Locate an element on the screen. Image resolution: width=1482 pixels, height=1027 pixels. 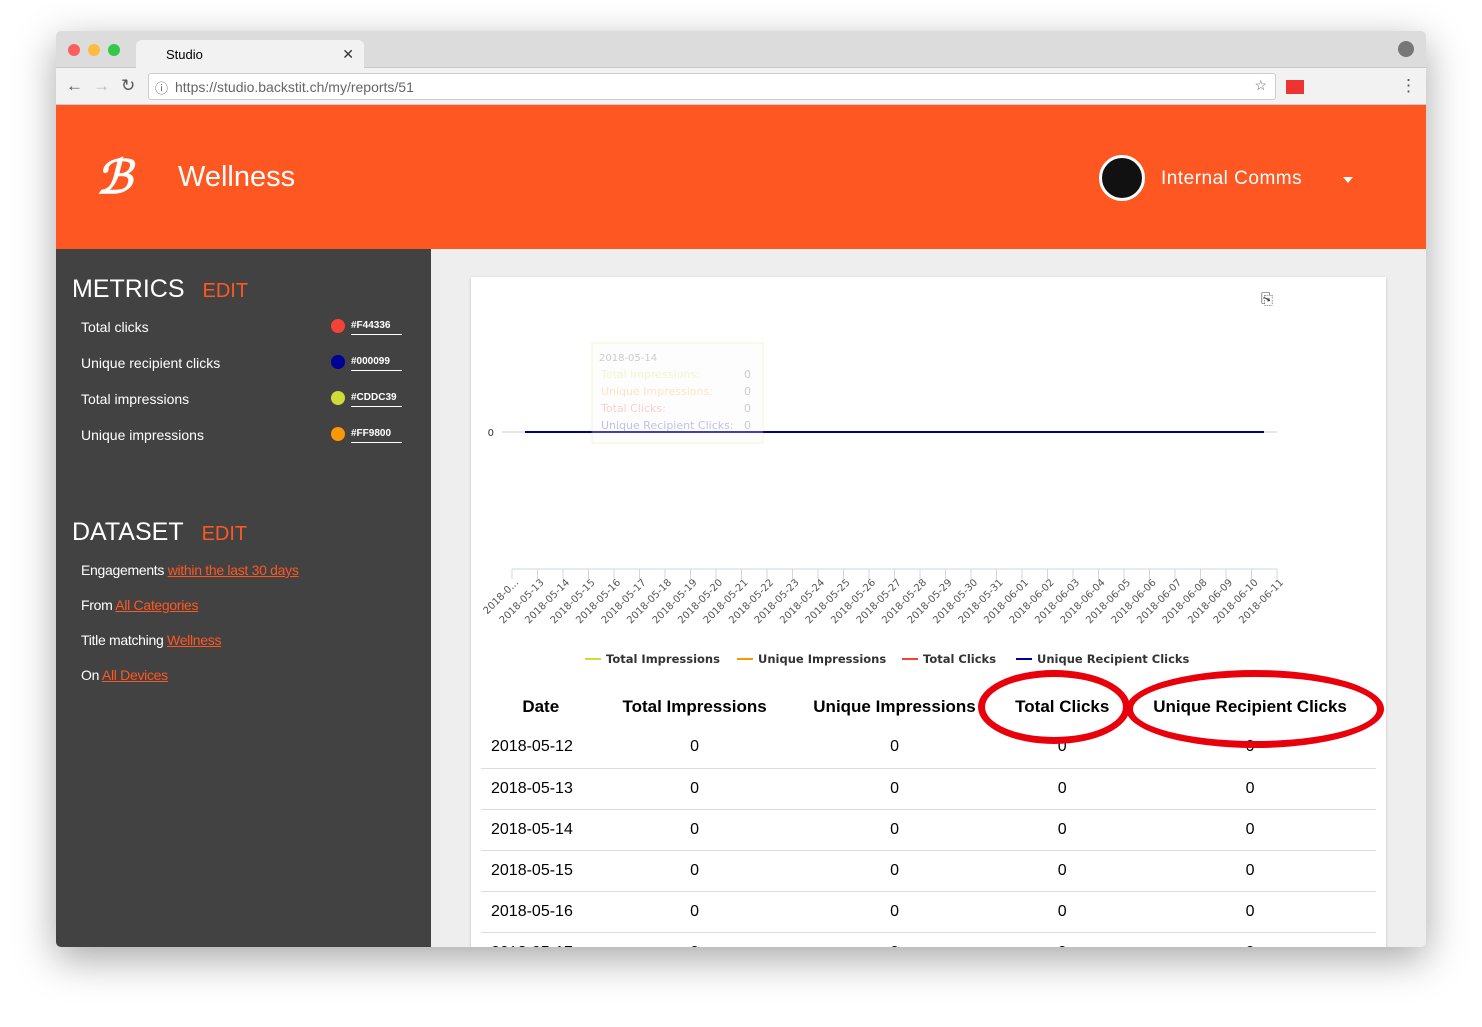
metric-item: Total clicks #F44336 is located at coordinates (242, 327).